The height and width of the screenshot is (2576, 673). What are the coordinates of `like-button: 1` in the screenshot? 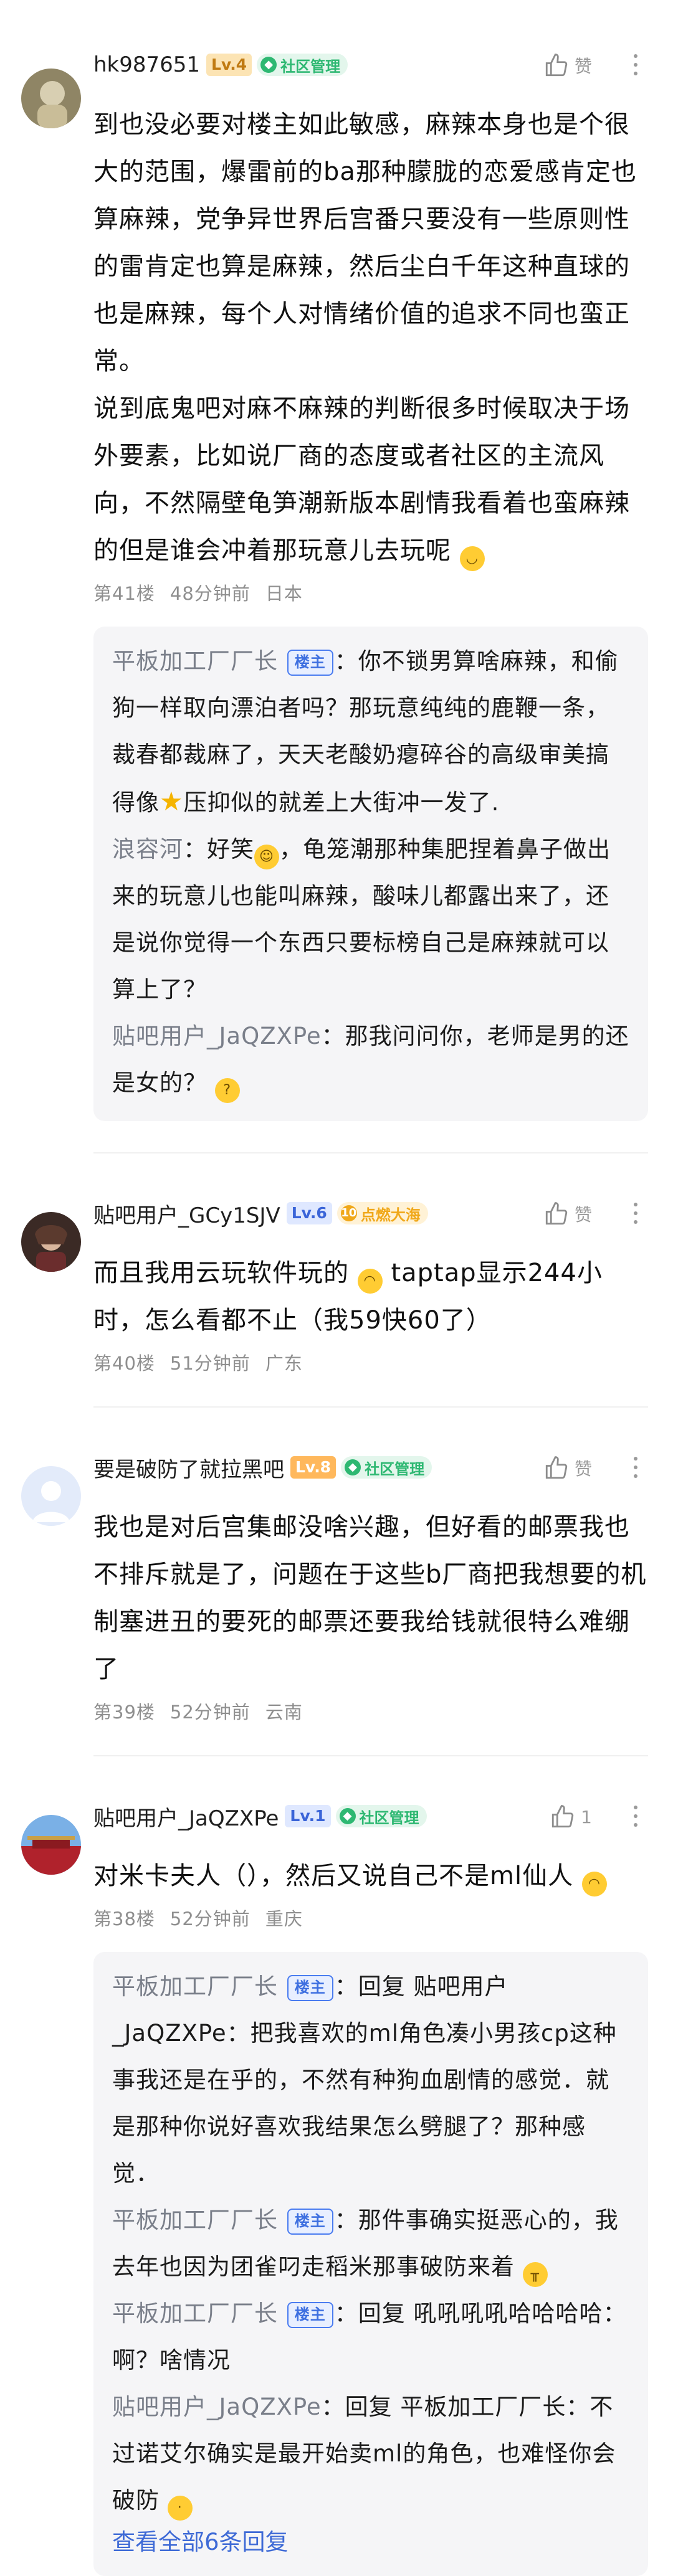 It's located at (571, 1817).